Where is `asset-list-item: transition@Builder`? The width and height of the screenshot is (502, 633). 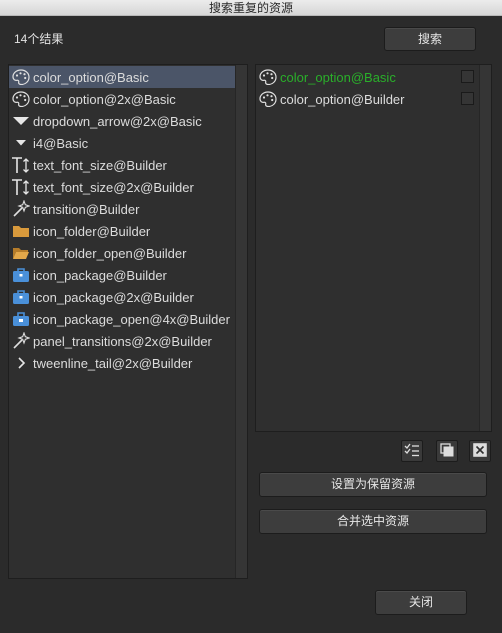
asset-list-item: transition@Builder is located at coordinates (122, 209).